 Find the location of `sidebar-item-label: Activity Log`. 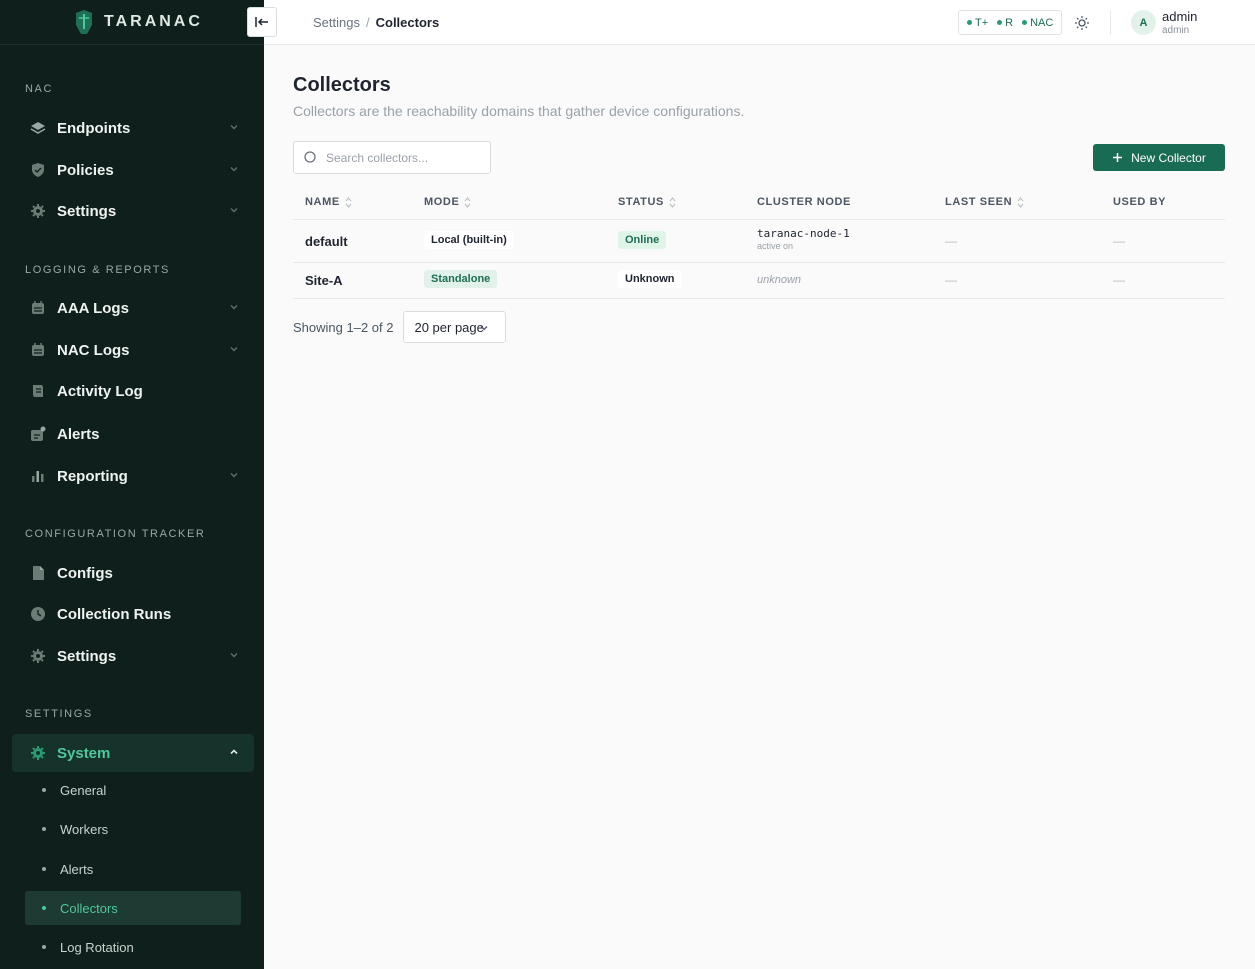

sidebar-item-label: Activity Log is located at coordinates (100, 391).